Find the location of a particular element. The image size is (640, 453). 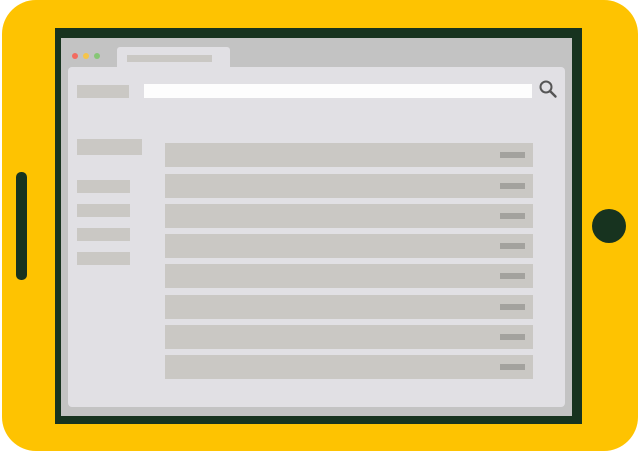

search-input is located at coordinates (338, 91).